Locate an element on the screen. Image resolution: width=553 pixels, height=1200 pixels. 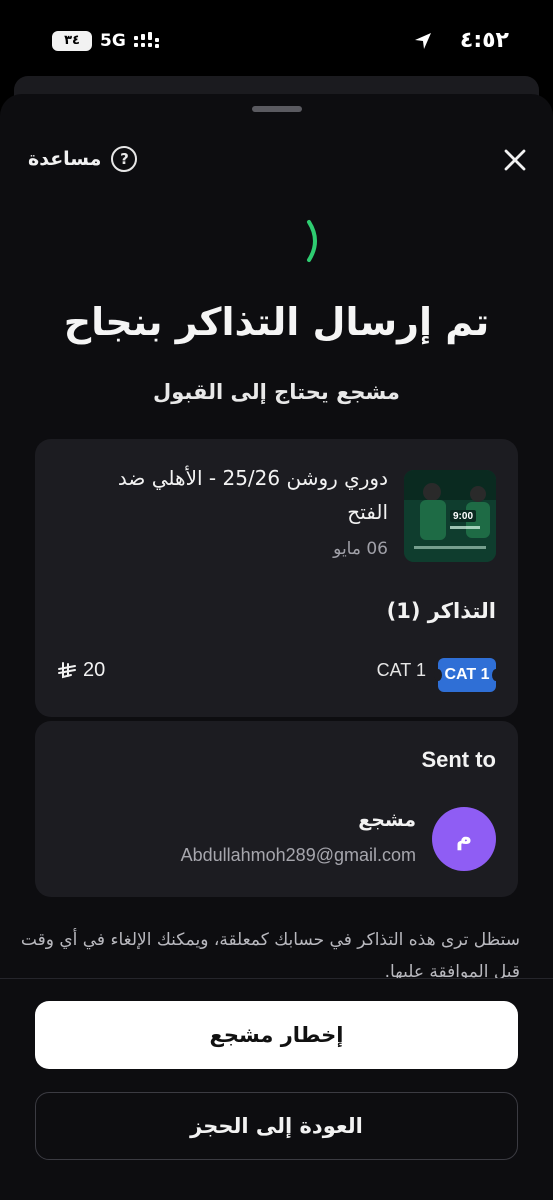
ticket-category-label: CAT 1 is located at coordinates (401, 670).